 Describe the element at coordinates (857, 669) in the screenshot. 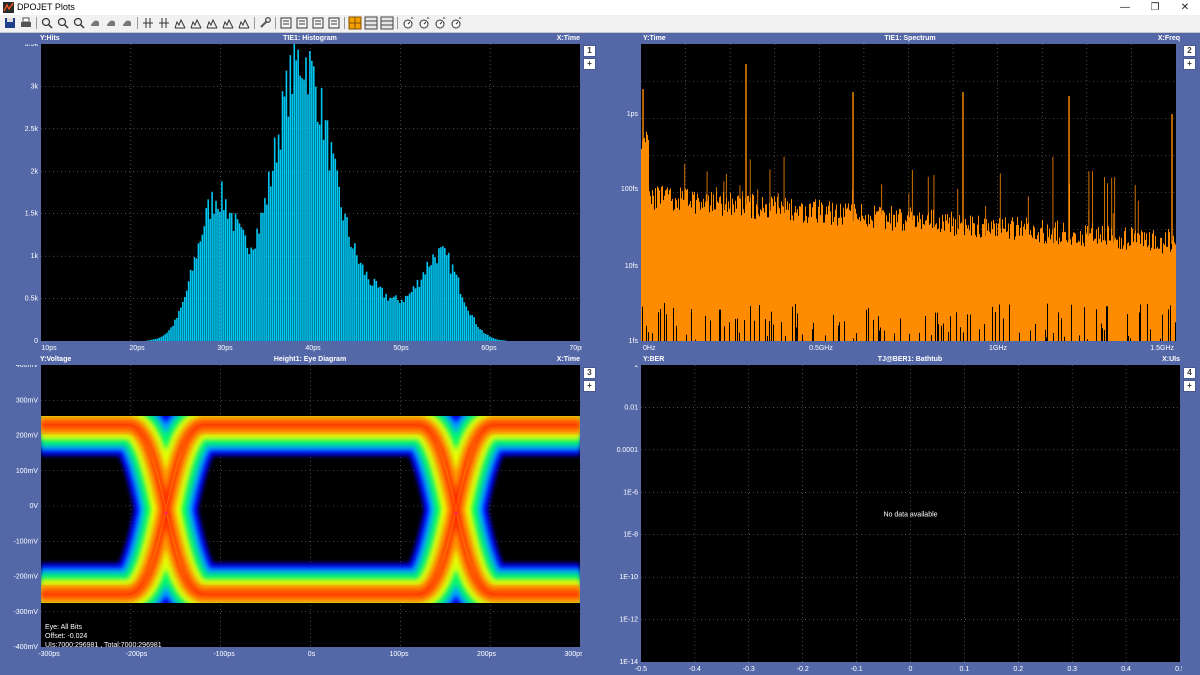

I see `bathtub-x-tick-label: -0.1` at that location.